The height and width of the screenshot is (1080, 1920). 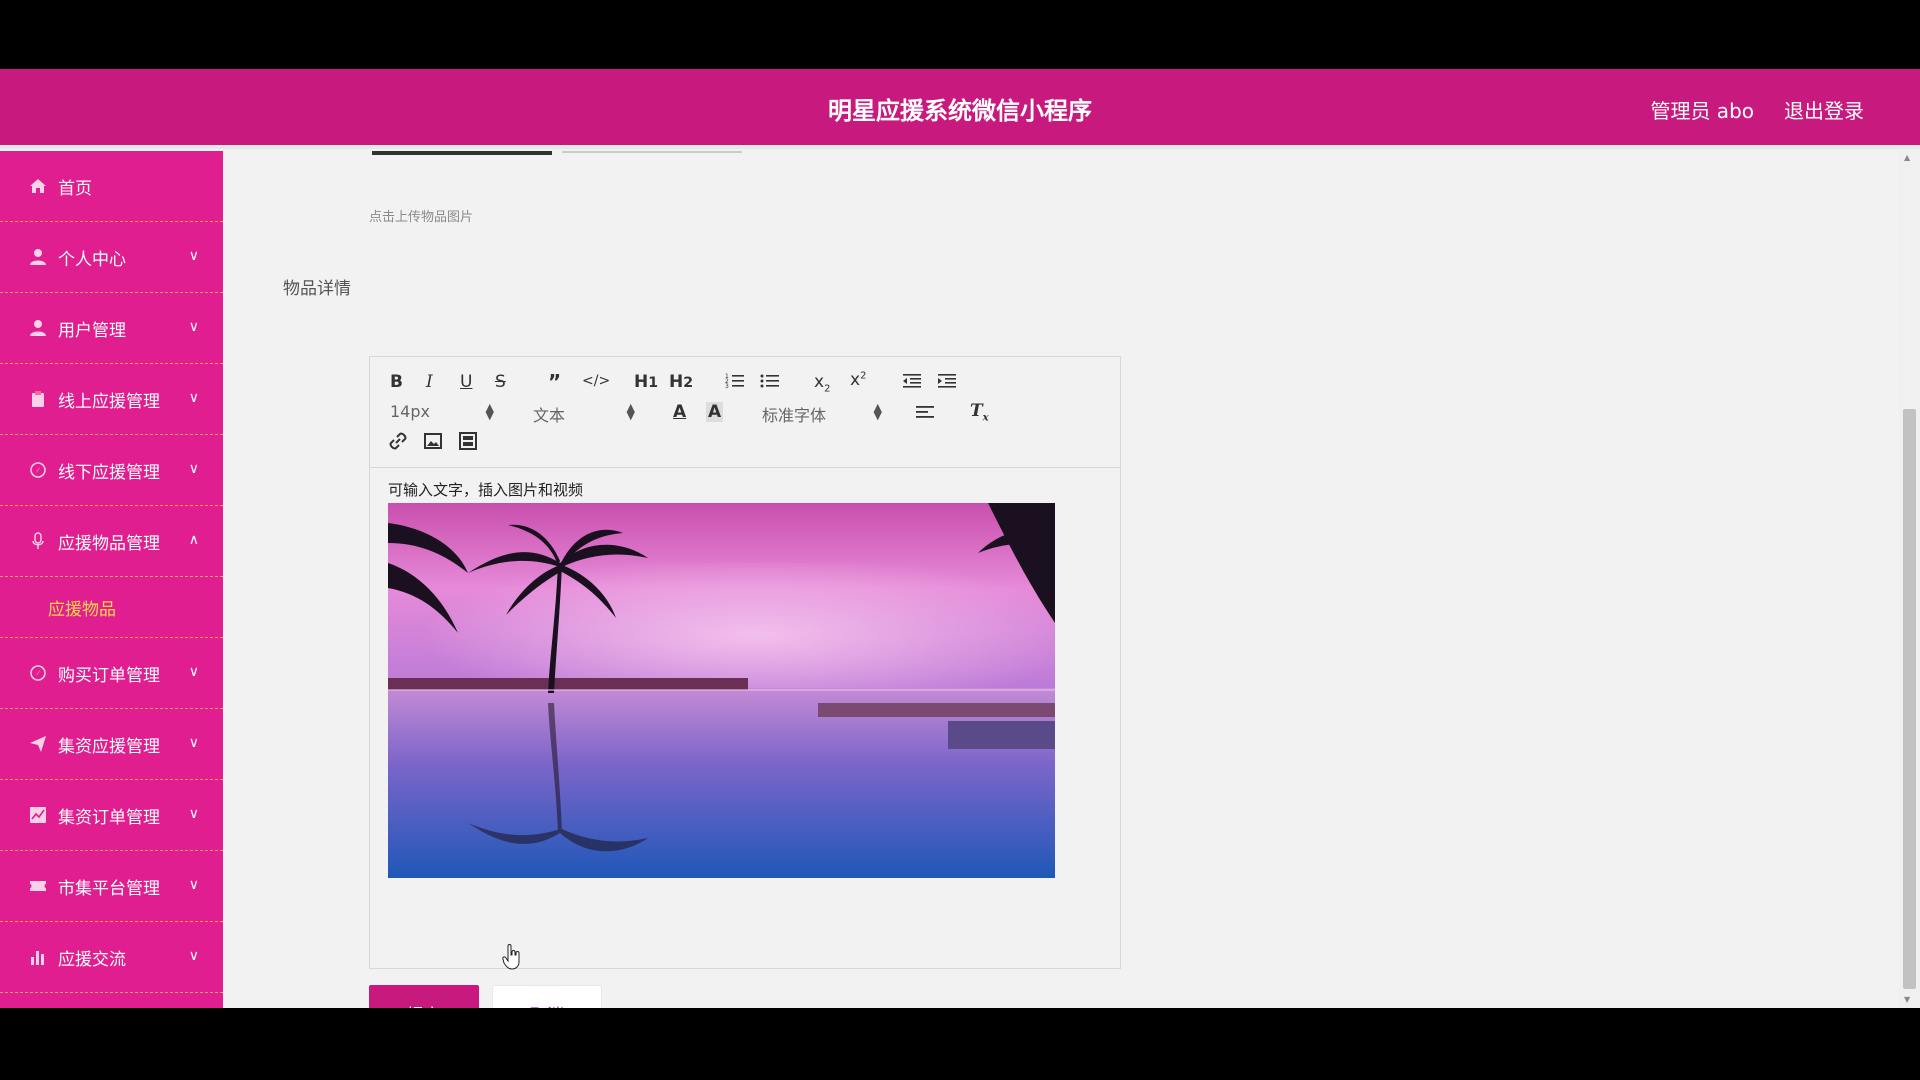 What do you see at coordinates (794, 415) in the screenshot?
I see `font-family-value: 标准字体` at bounding box center [794, 415].